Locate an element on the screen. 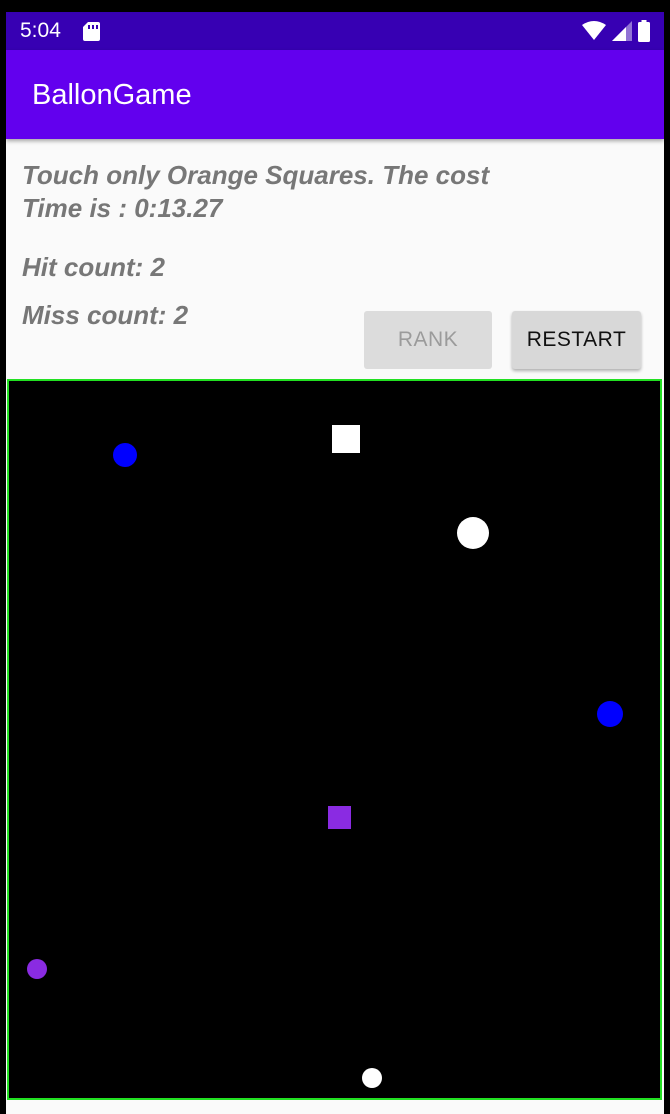 Image resolution: width=670 pixels, height=1114 pixels. restart-button: RESTART is located at coordinates (576, 340).